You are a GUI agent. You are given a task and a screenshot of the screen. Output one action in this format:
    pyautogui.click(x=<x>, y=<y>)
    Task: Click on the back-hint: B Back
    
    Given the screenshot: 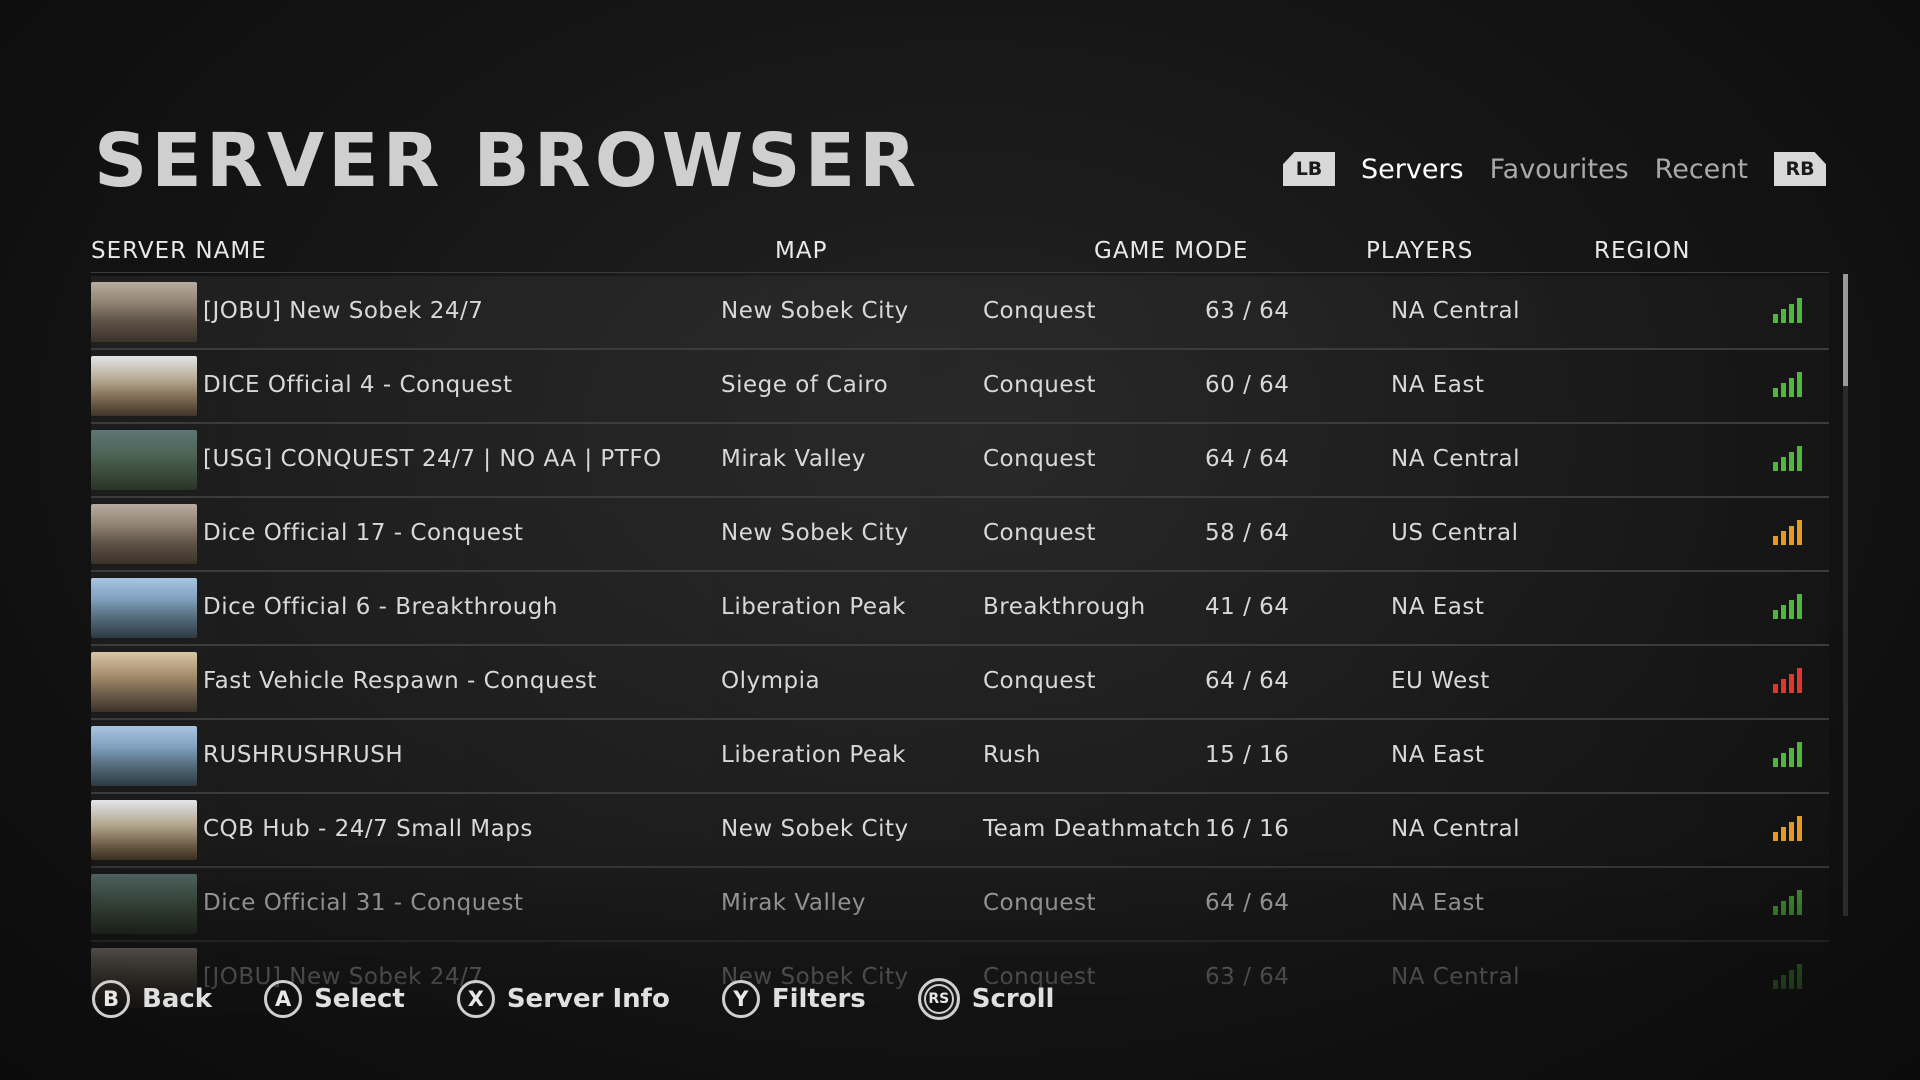 What is the action you would take?
    pyautogui.click(x=152, y=999)
    